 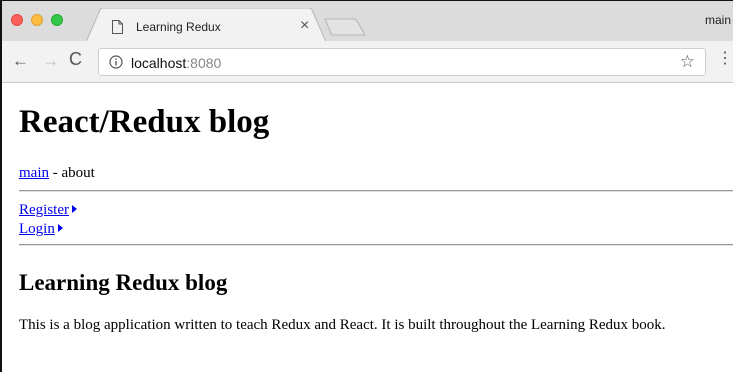 What do you see at coordinates (345, 27) in the screenshot?
I see `new-tab-button` at bounding box center [345, 27].